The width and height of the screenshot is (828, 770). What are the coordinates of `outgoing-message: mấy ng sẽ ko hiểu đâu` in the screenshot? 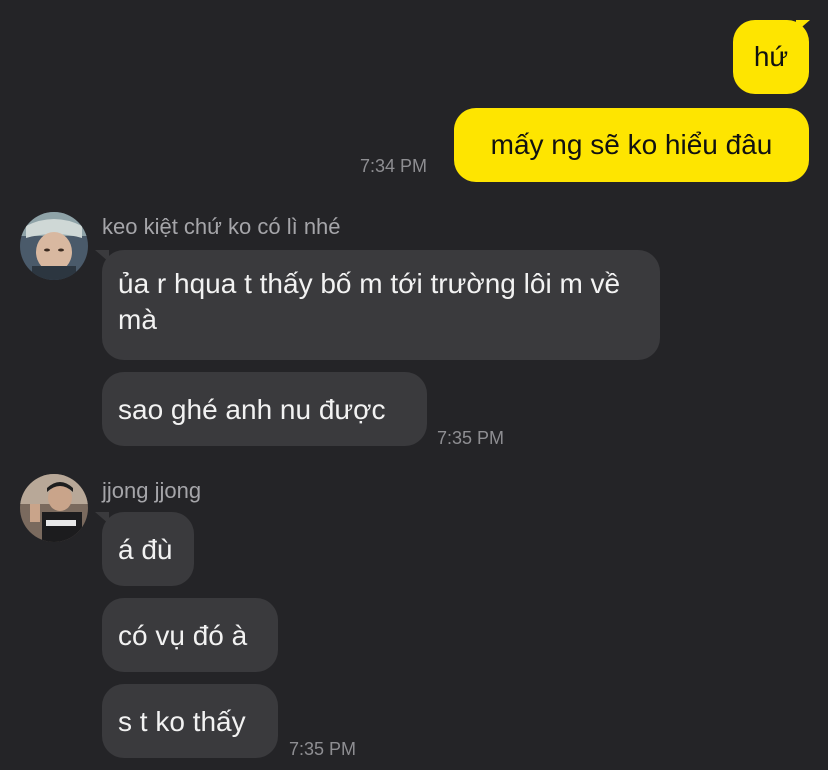 It's located at (631, 145).